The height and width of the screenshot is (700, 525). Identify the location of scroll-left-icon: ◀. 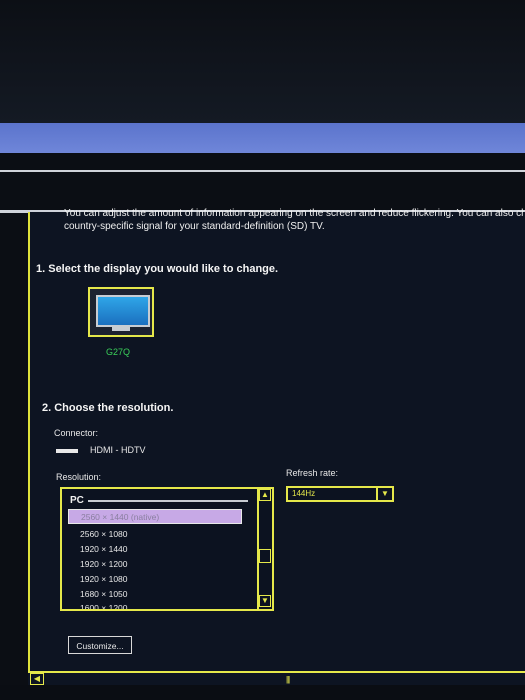
(37, 679).